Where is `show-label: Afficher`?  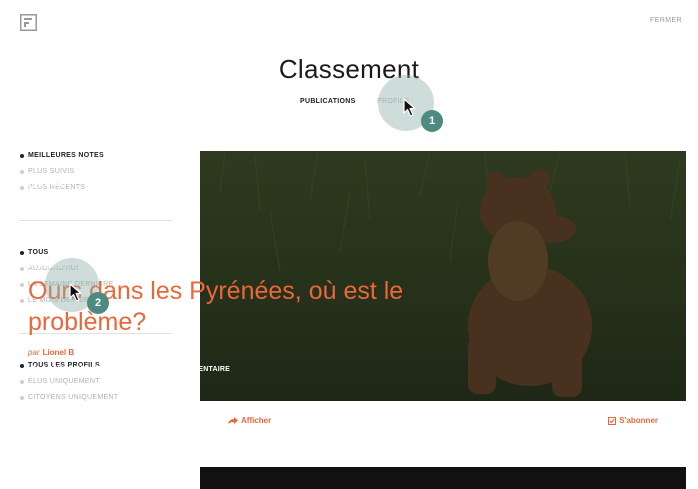 show-label: Afficher is located at coordinates (256, 420).